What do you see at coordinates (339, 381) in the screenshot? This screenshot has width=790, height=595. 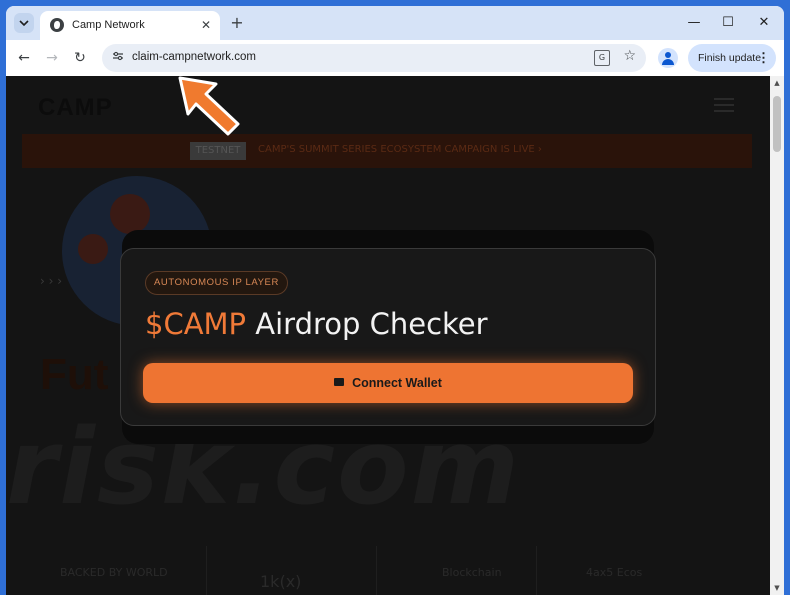 I see `wallet-icon` at bounding box center [339, 381].